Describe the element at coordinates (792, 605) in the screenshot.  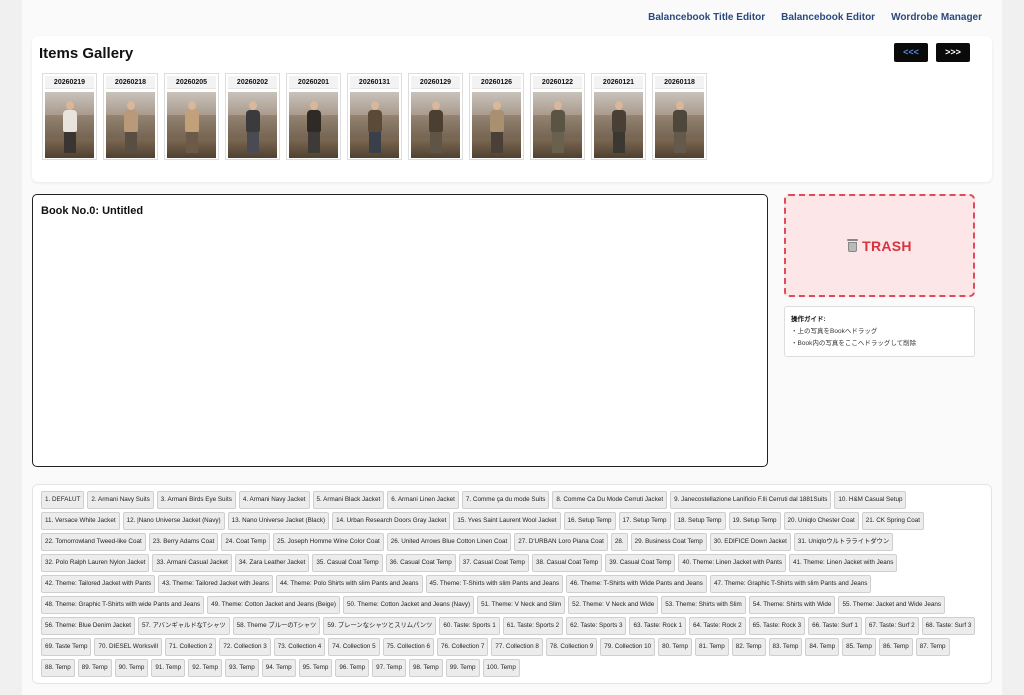
I see `book-select-button: 54. Theme: Shirts with Wide` at that location.